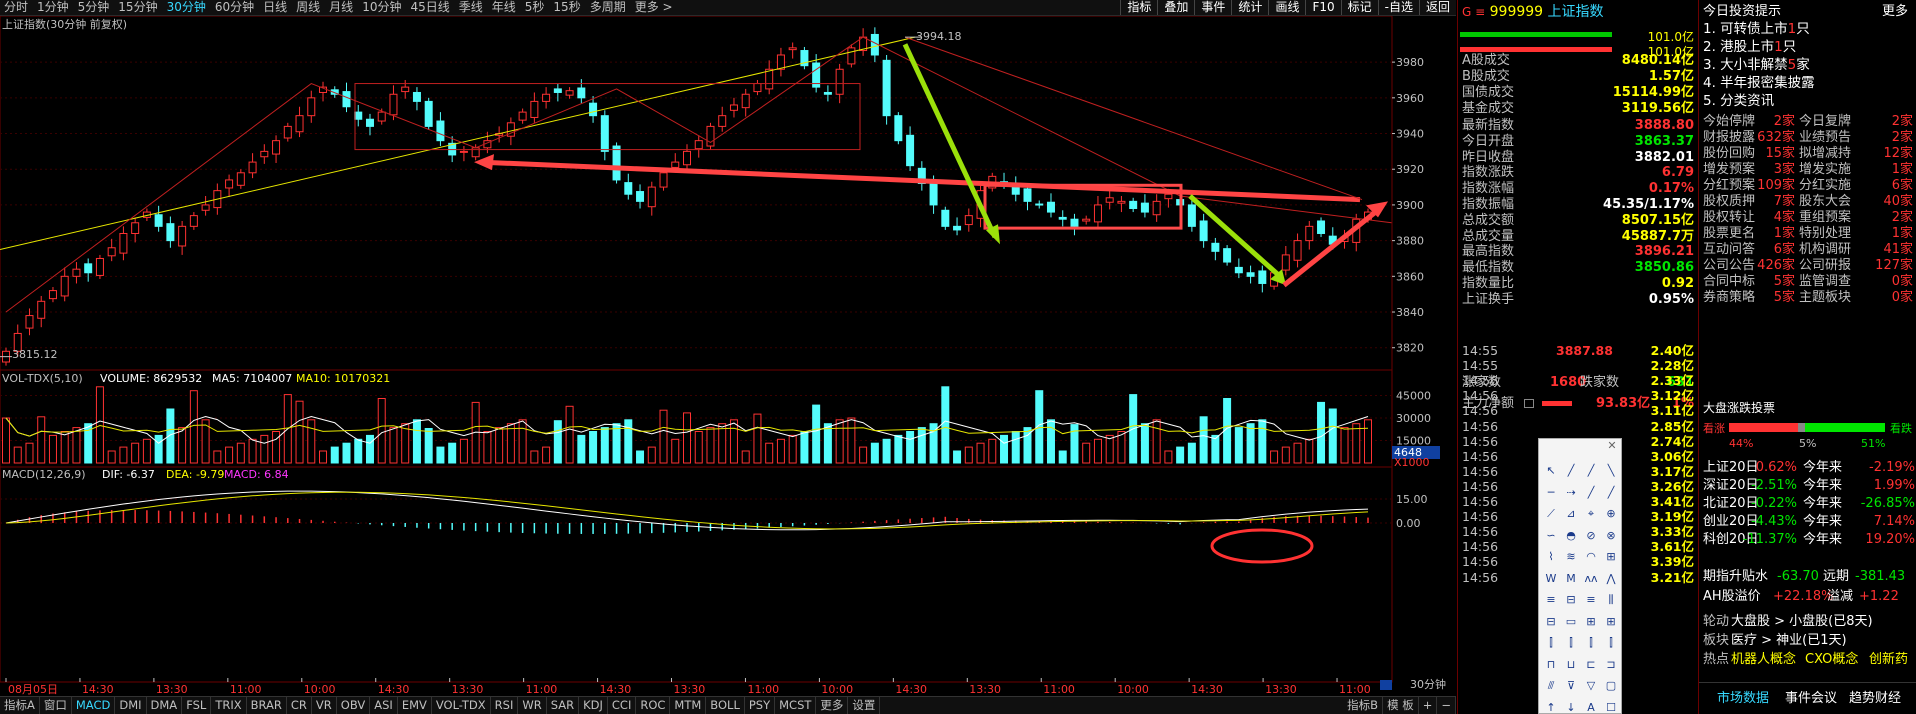 The image size is (1916, 714). I want to click on indicator-tab-14: RSI, so click(505, 705).